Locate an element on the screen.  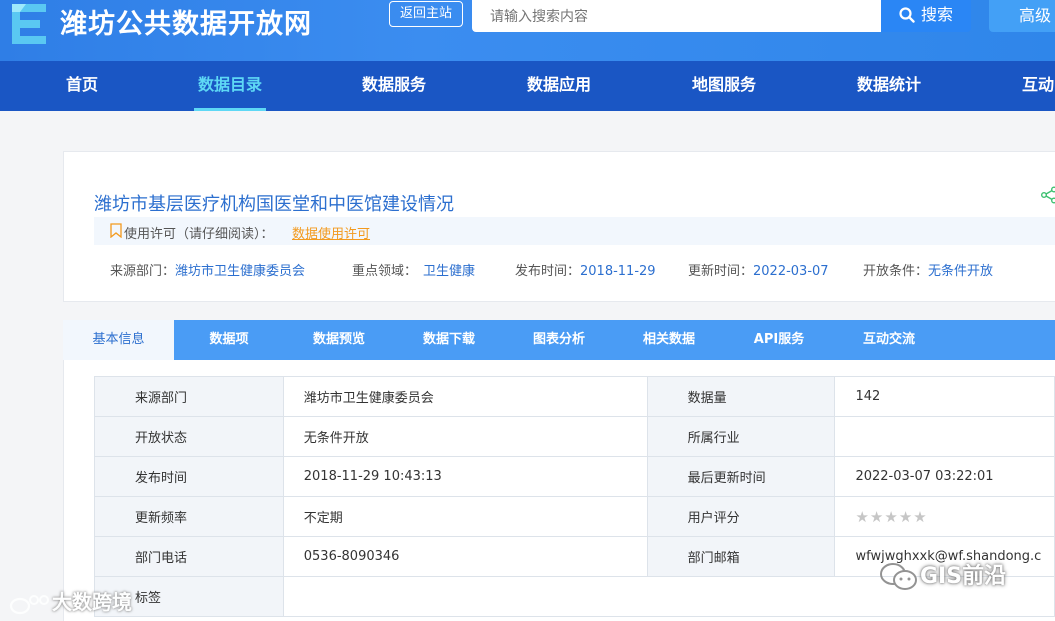
table-value: 不定期 is located at coordinates (465, 516).